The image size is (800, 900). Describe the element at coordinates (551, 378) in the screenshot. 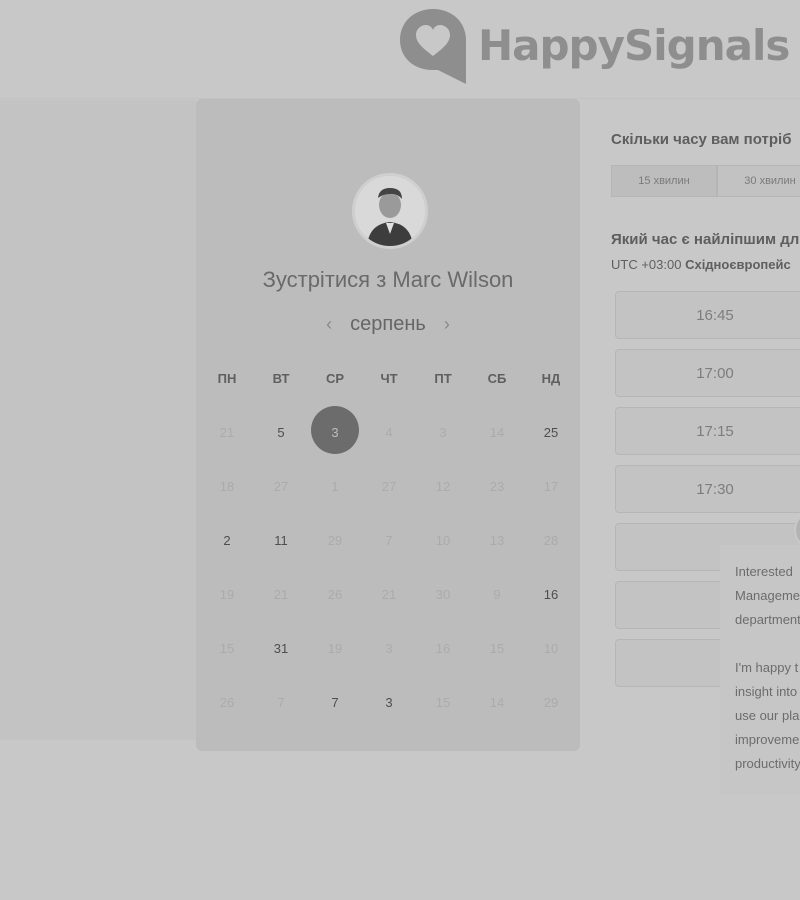

I see `weekday-sun: НД` at that location.